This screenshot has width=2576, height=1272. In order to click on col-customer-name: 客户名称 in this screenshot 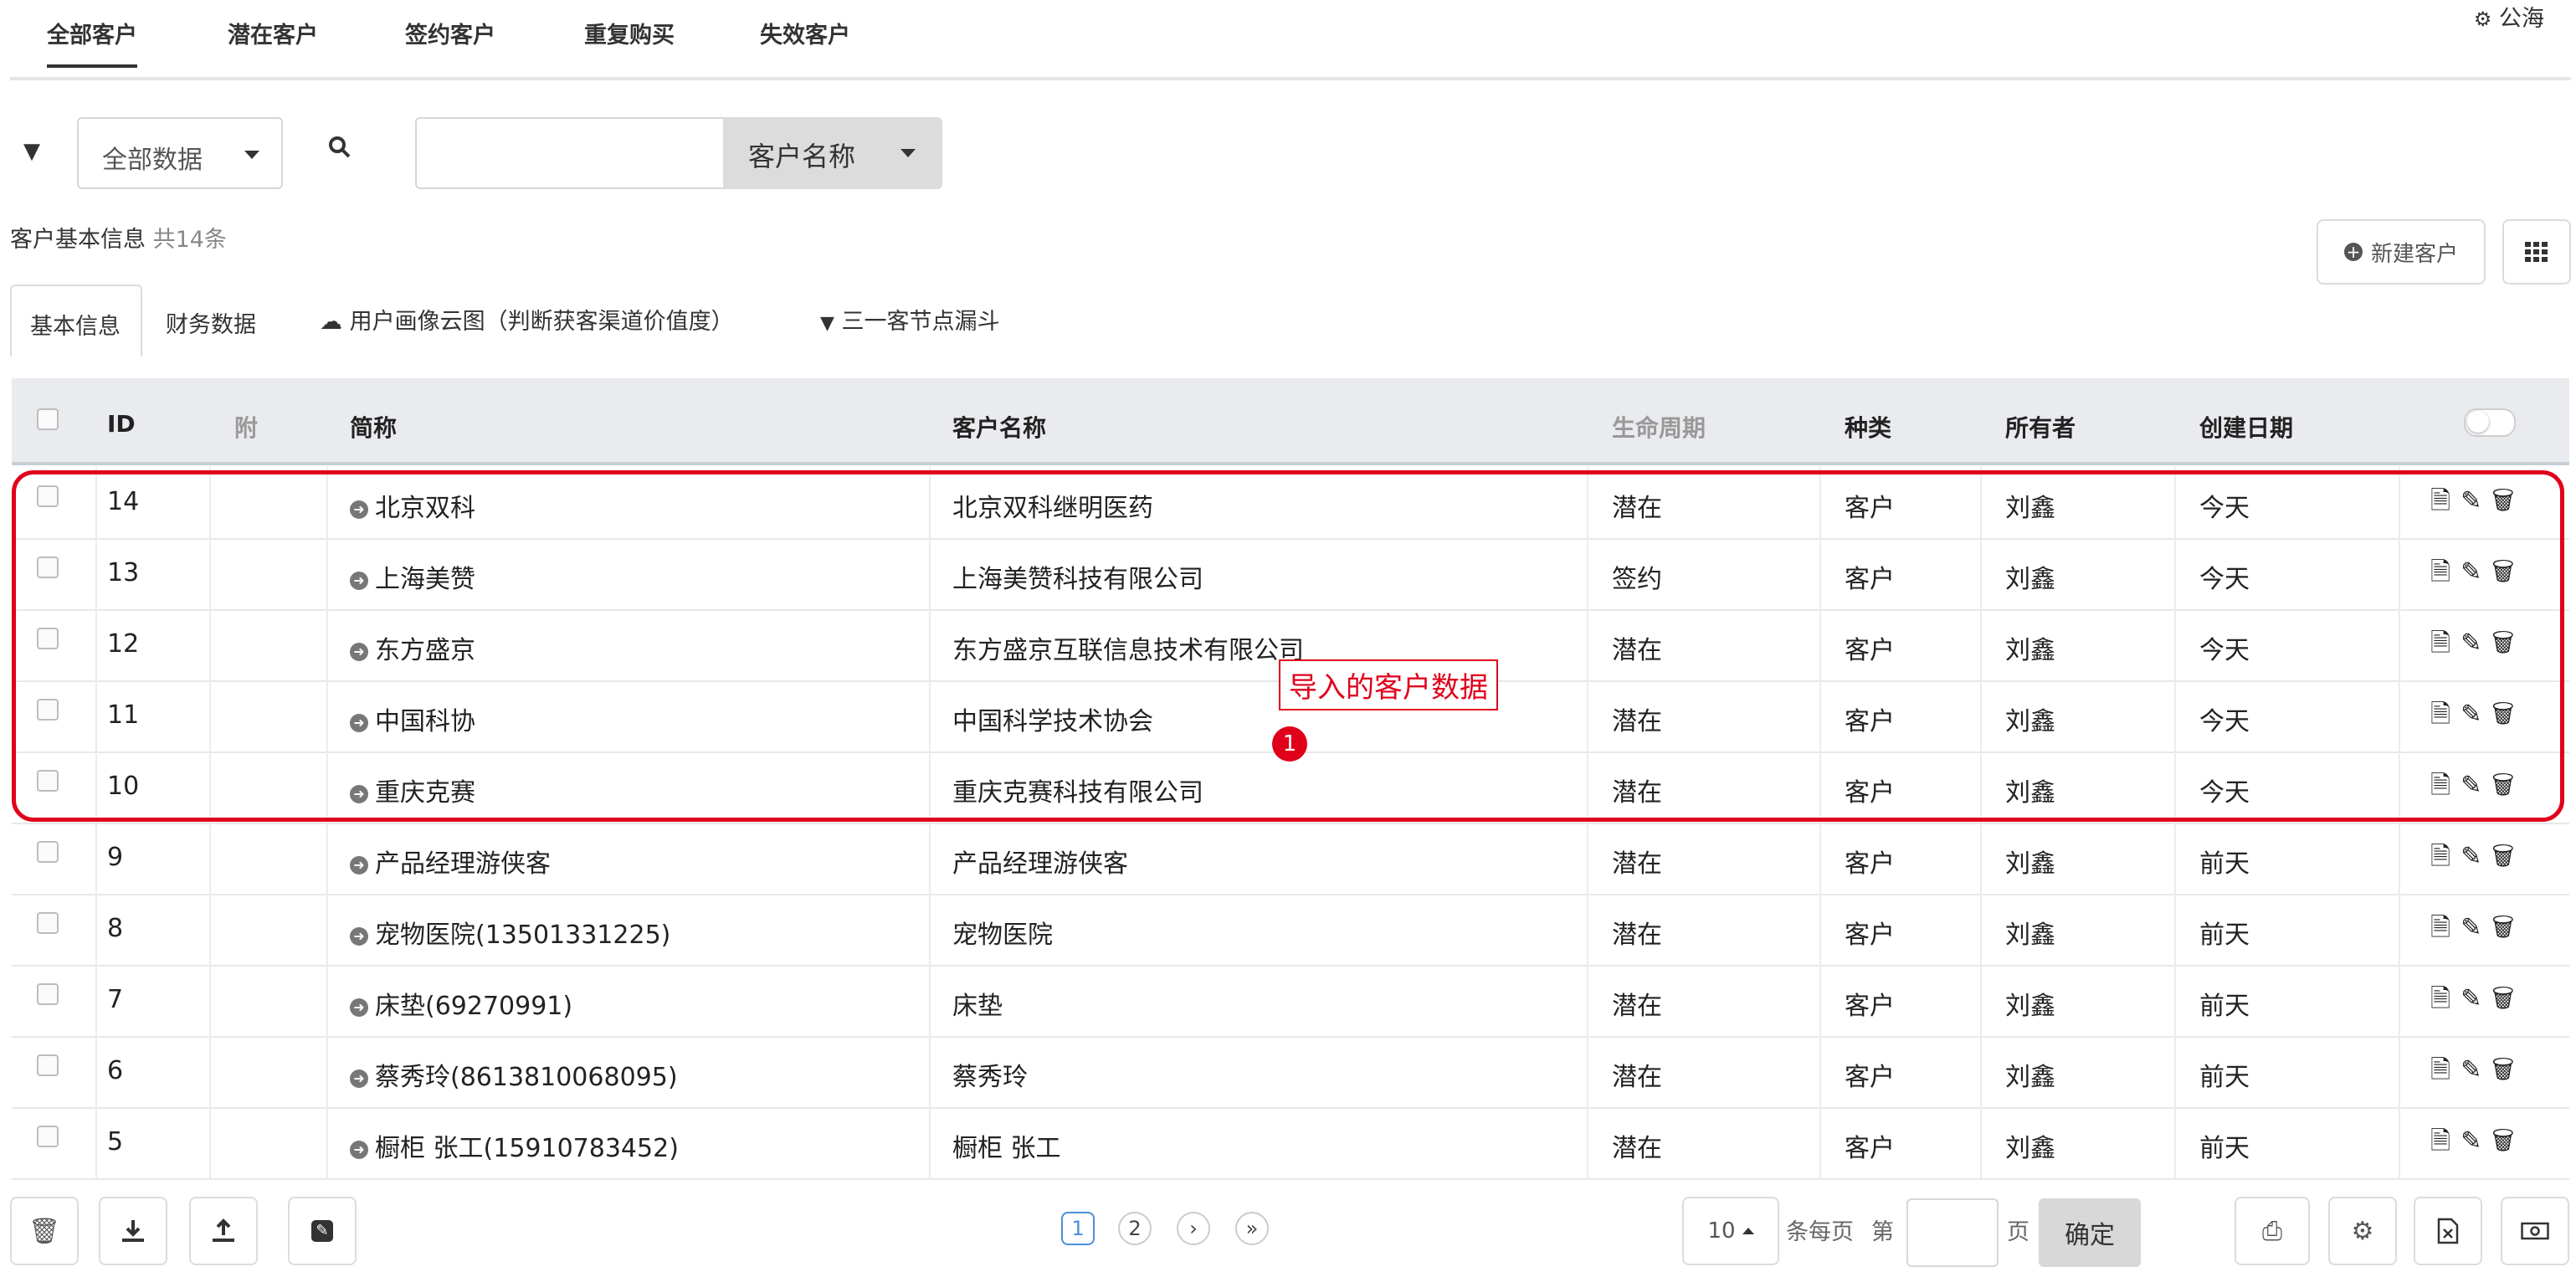, I will do `click(999, 427)`.